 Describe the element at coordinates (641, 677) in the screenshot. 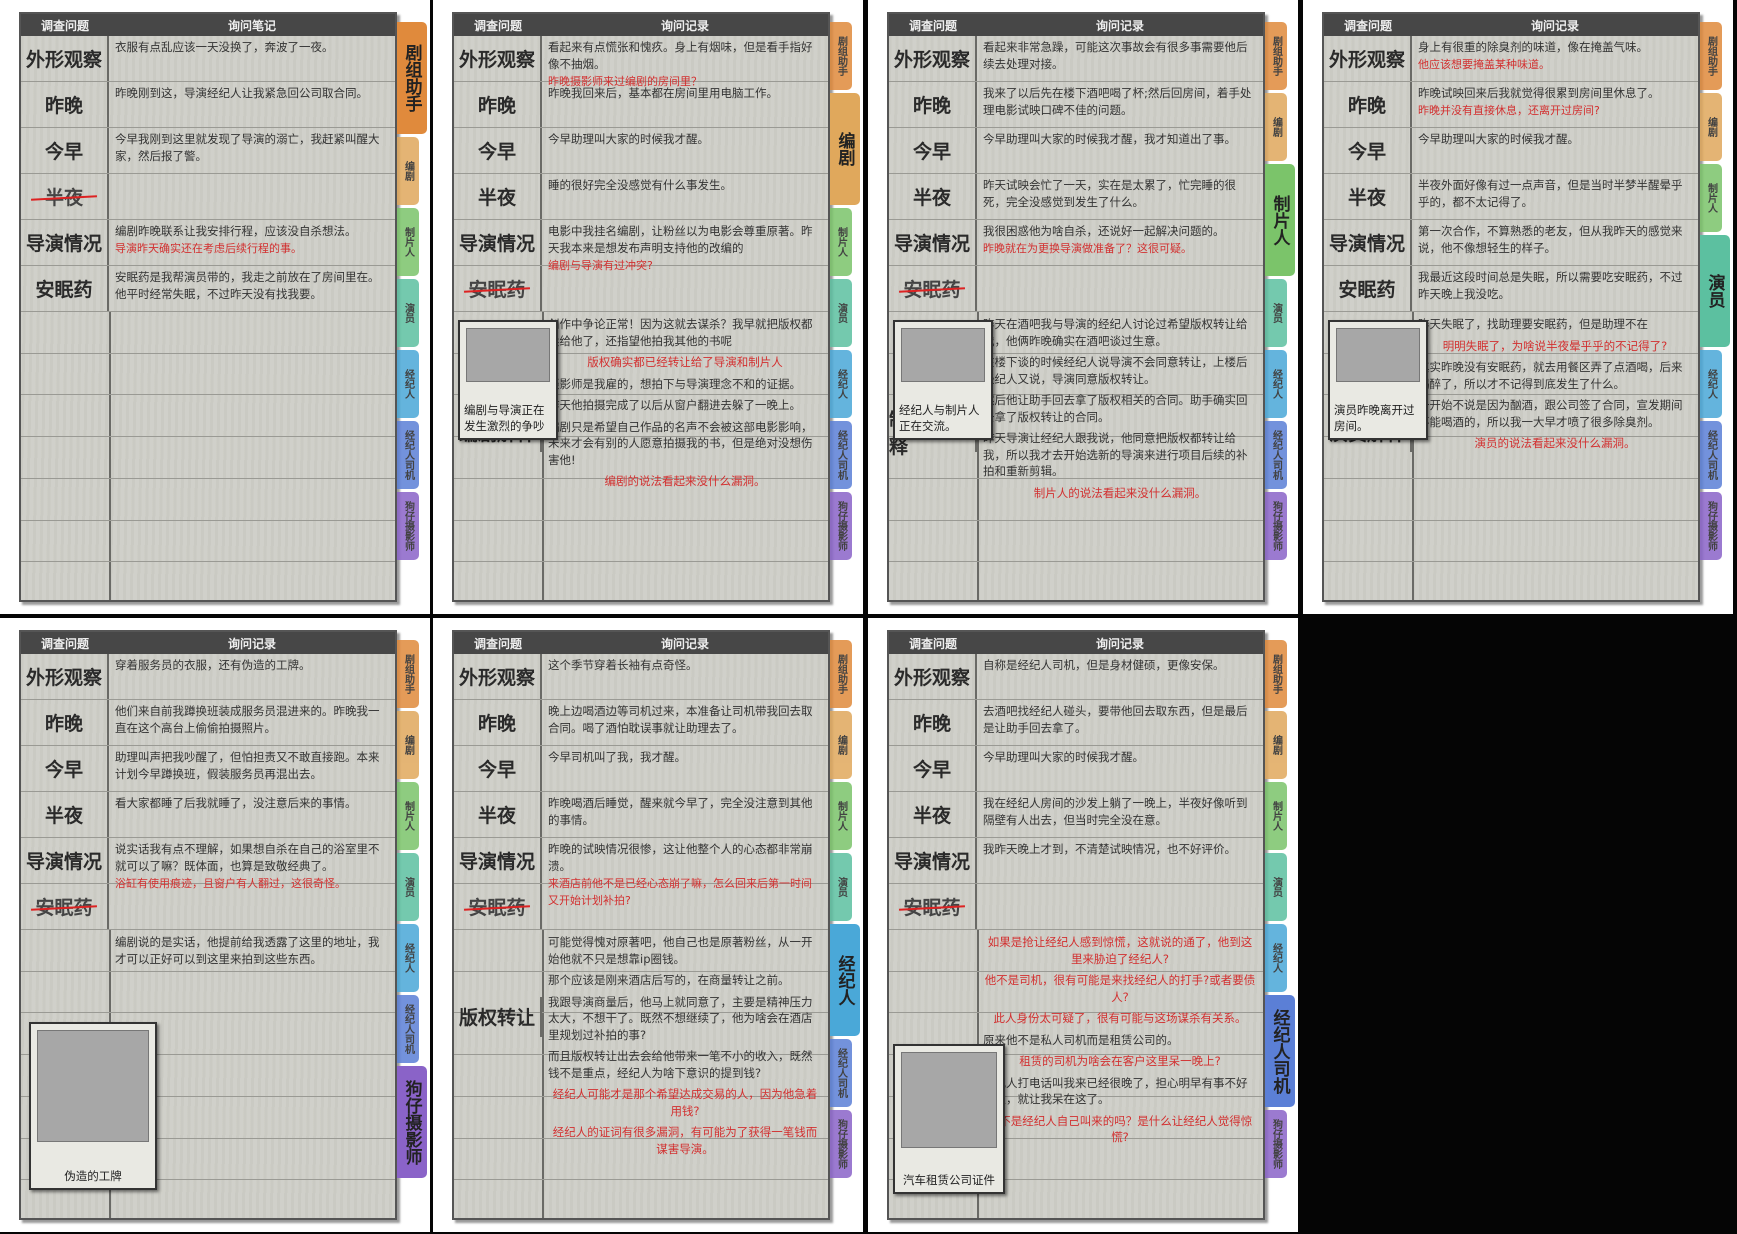

I see `question-row: 外形观察 这个季节穿着长袖有点奇怪。` at that location.